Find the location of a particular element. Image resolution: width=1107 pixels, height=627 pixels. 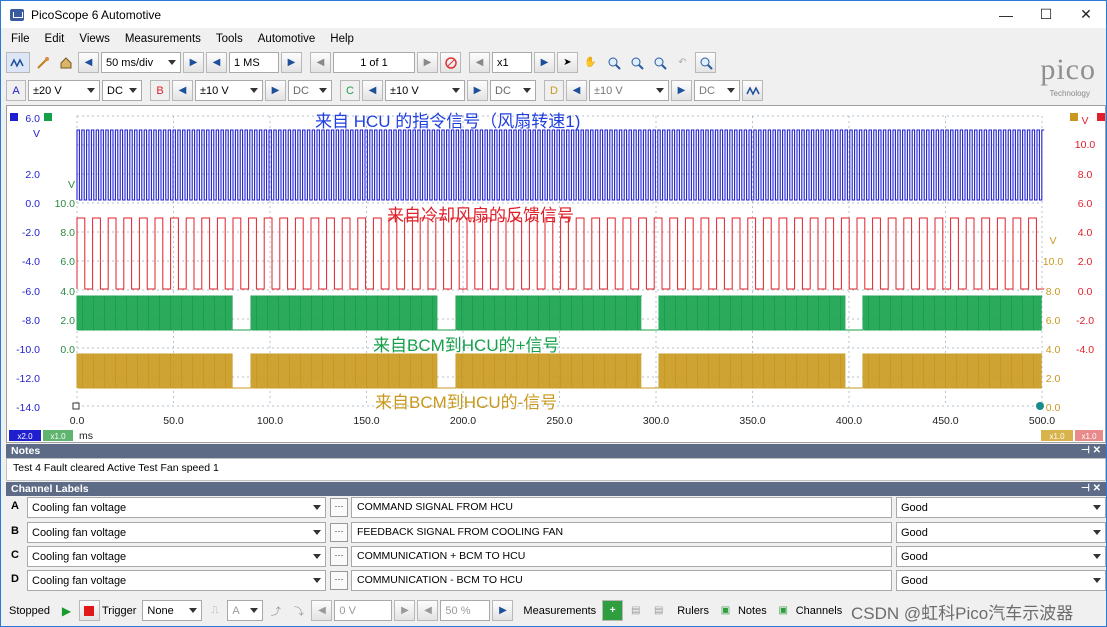

maximize-button: ☐ is located at coordinates (1046, 14).